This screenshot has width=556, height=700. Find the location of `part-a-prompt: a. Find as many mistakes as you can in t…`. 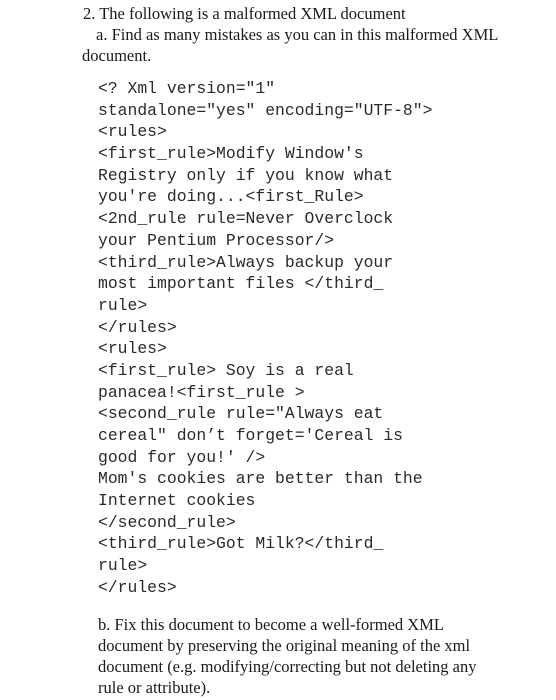

part-a-prompt: a. Find as many mistakes as you can in t… is located at coordinates (290, 45).